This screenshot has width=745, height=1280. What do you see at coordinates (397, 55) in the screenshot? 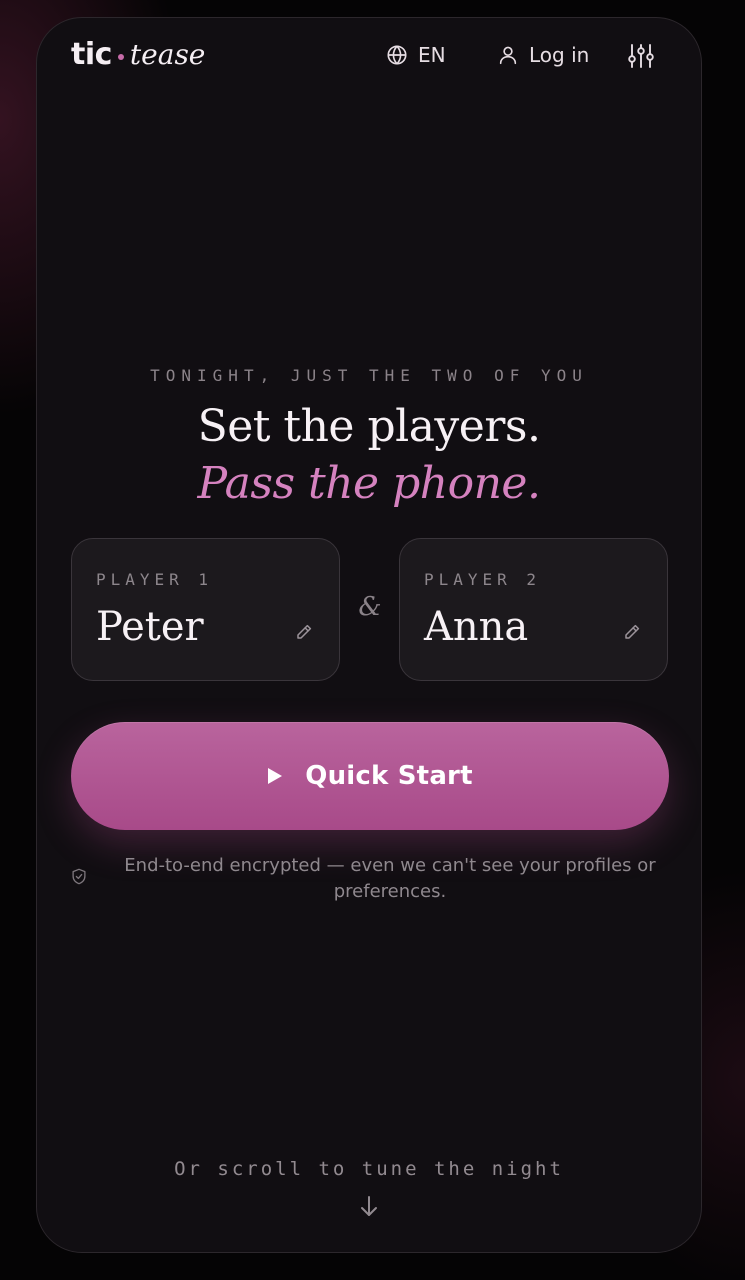
I see `globe-icon` at bounding box center [397, 55].